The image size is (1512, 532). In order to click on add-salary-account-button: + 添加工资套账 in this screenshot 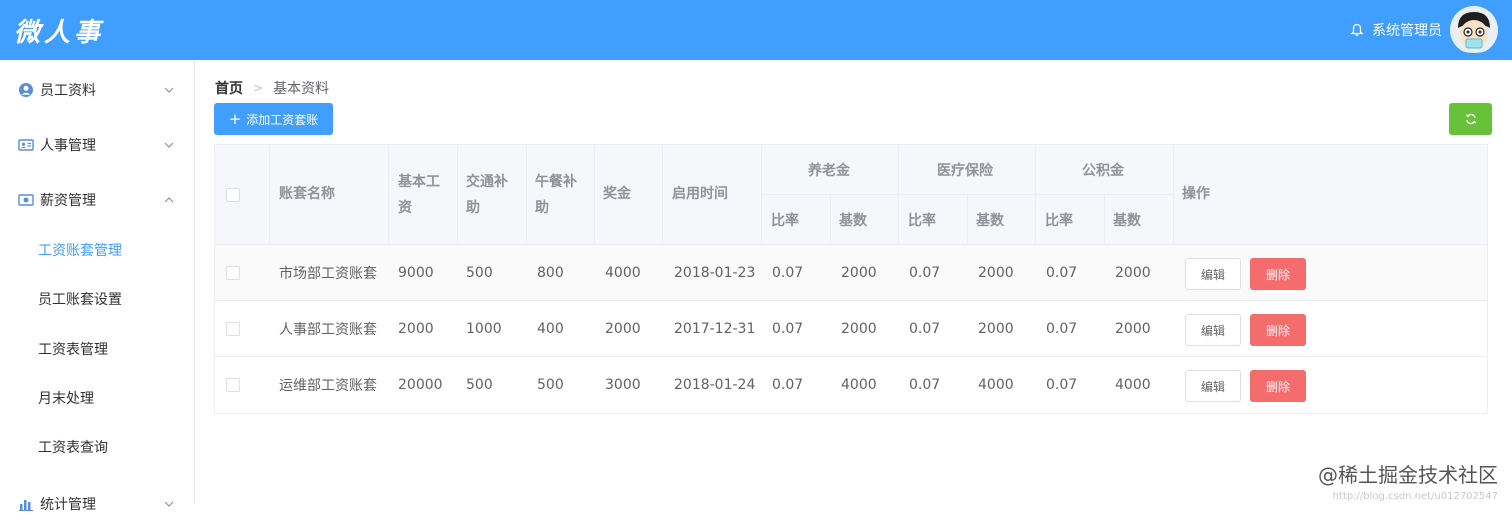, I will do `click(273, 119)`.